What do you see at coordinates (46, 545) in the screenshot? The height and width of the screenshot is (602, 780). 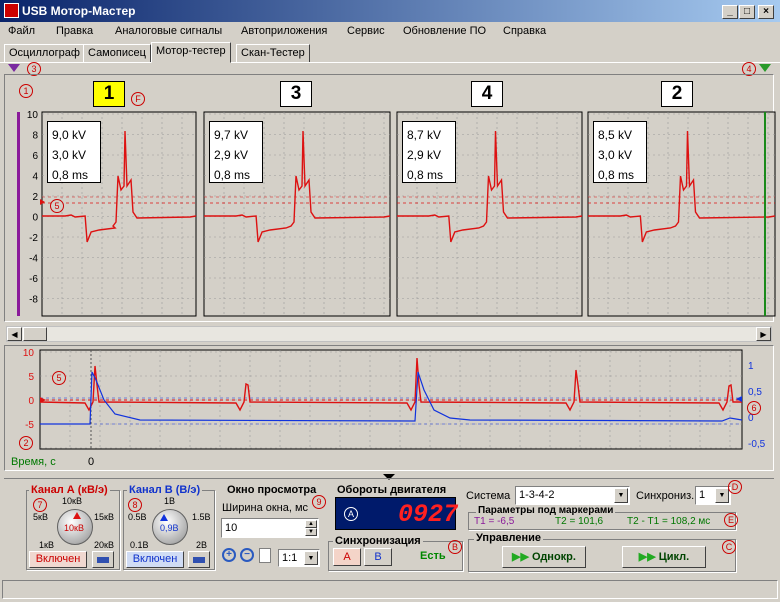 I see `scale-tick: 1кВ` at bounding box center [46, 545].